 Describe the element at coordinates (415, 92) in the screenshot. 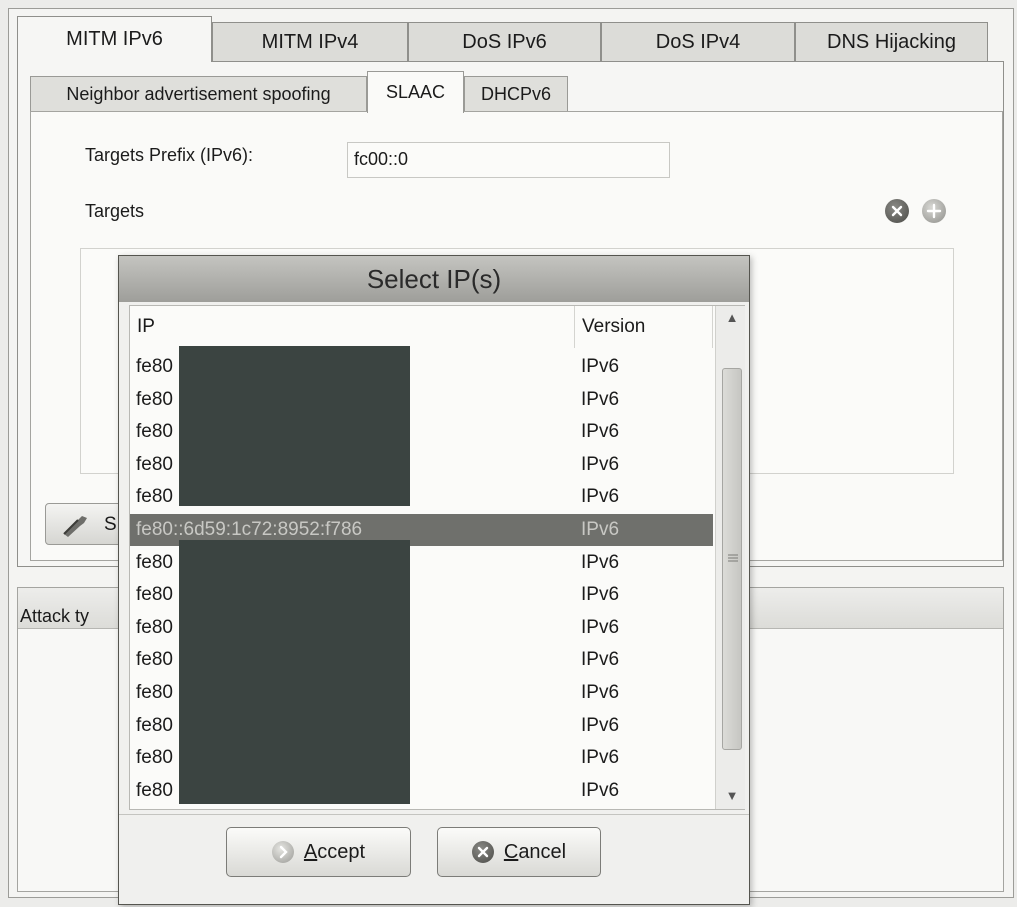

I see `tab-slaac: SLAAC` at that location.